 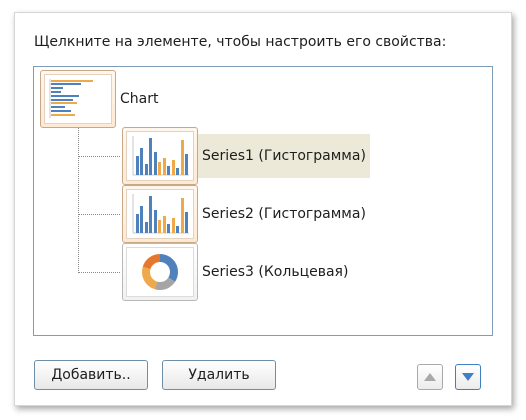 I want to click on tree-connector-series1, so click(x=99, y=156).